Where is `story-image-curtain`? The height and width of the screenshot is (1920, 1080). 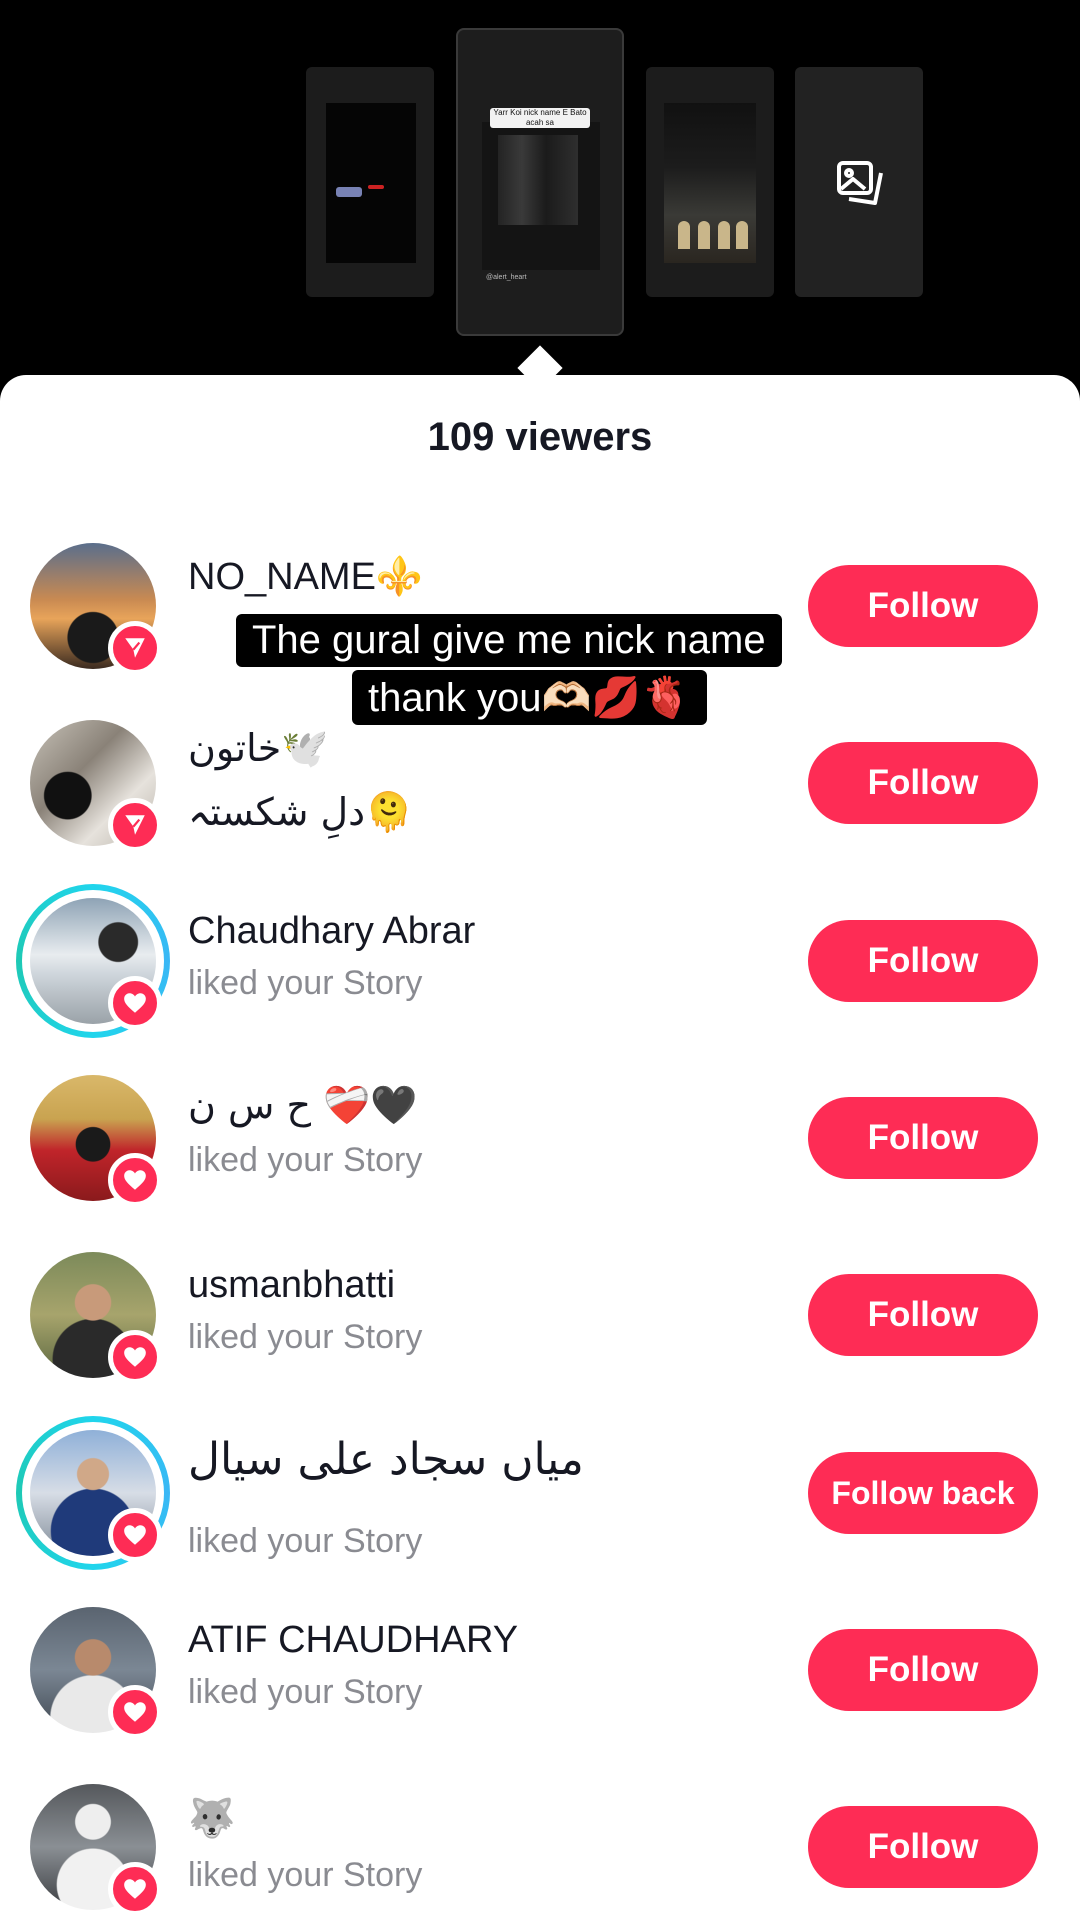
story-image-curtain is located at coordinates (538, 180).